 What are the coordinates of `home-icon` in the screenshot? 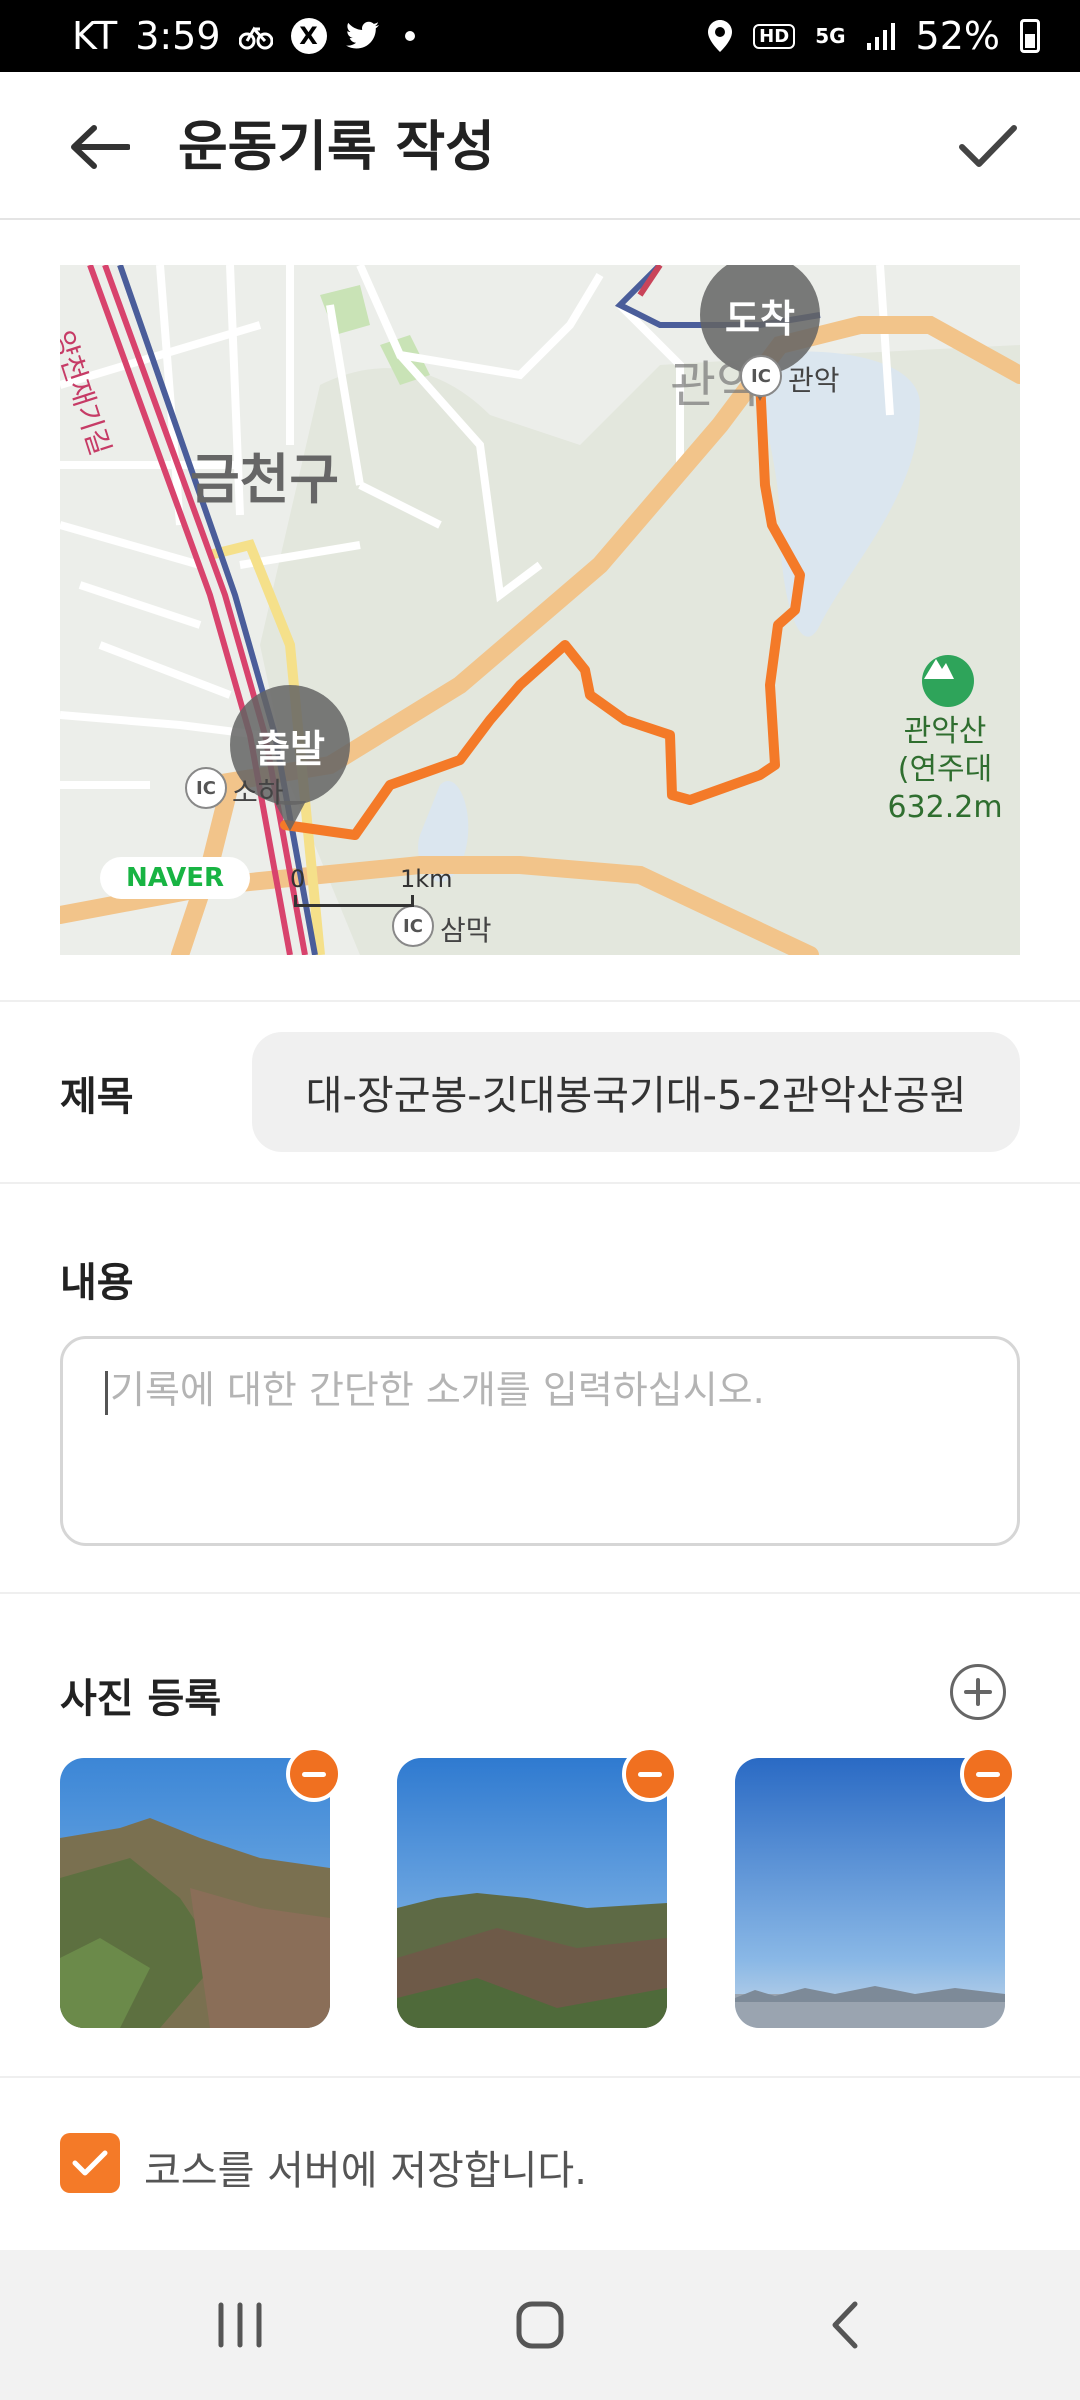 It's located at (540, 2325).